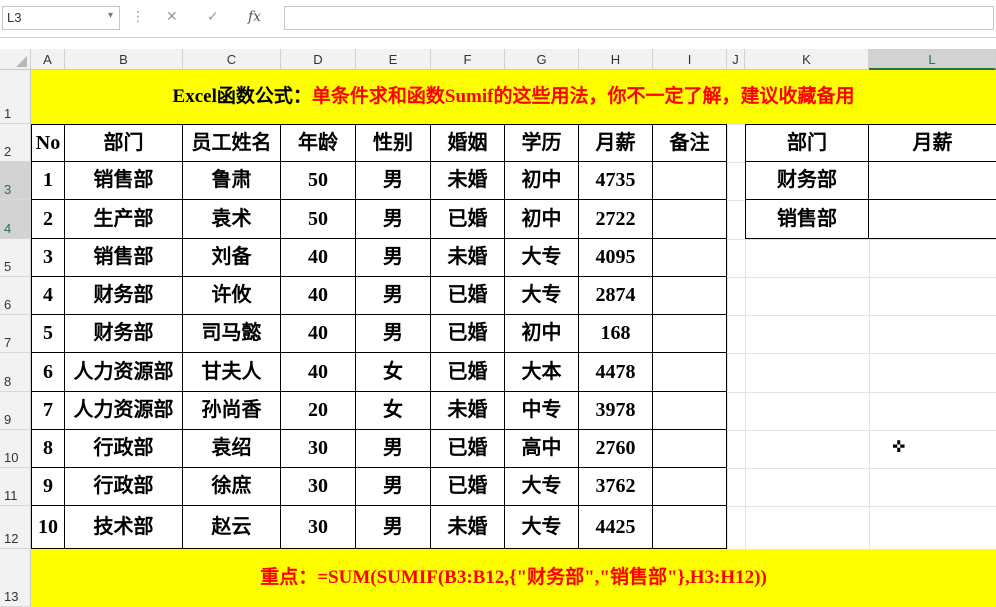 The width and height of the screenshot is (996, 607). I want to click on table-cell: 9, so click(48, 487).